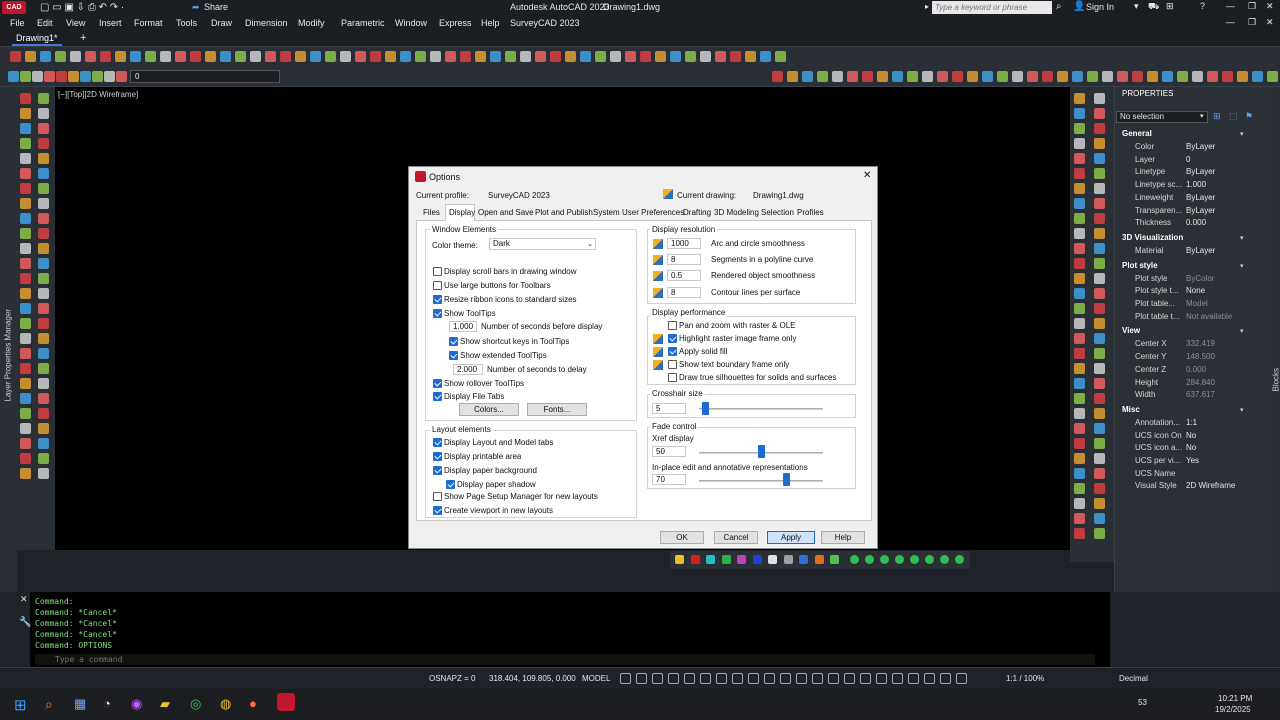 The height and width of the screenshot is (720, 1280). Describe the element at coordinates (437, 456) in the screenshot. I see `printable-area-checkbox` at that location.